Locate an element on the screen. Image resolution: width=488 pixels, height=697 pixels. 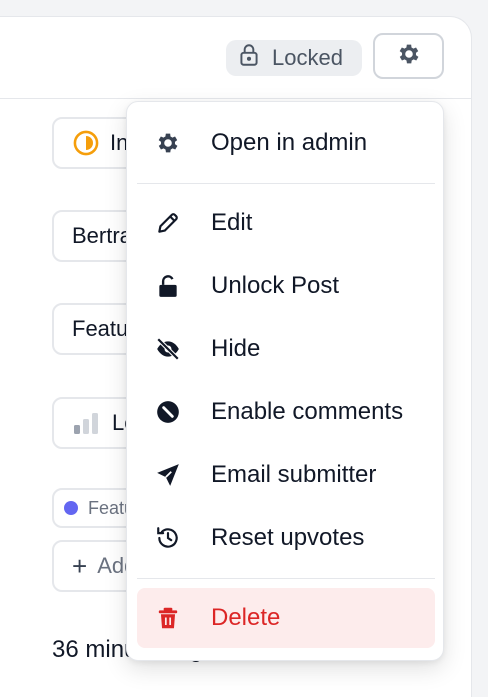
unlock-icon is located at coordinates (168, 286).